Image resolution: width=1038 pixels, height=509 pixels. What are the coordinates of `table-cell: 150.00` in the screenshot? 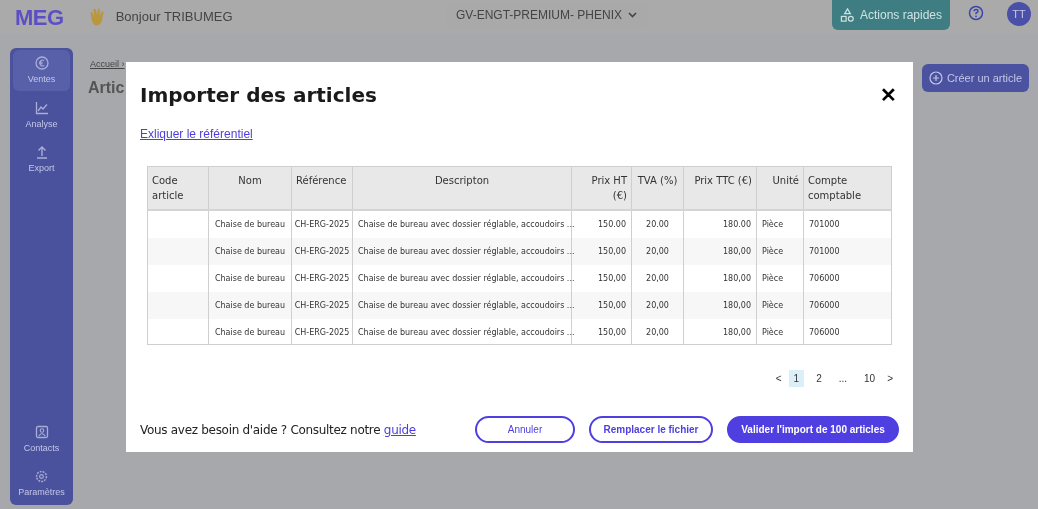 It's located at (612, 224).